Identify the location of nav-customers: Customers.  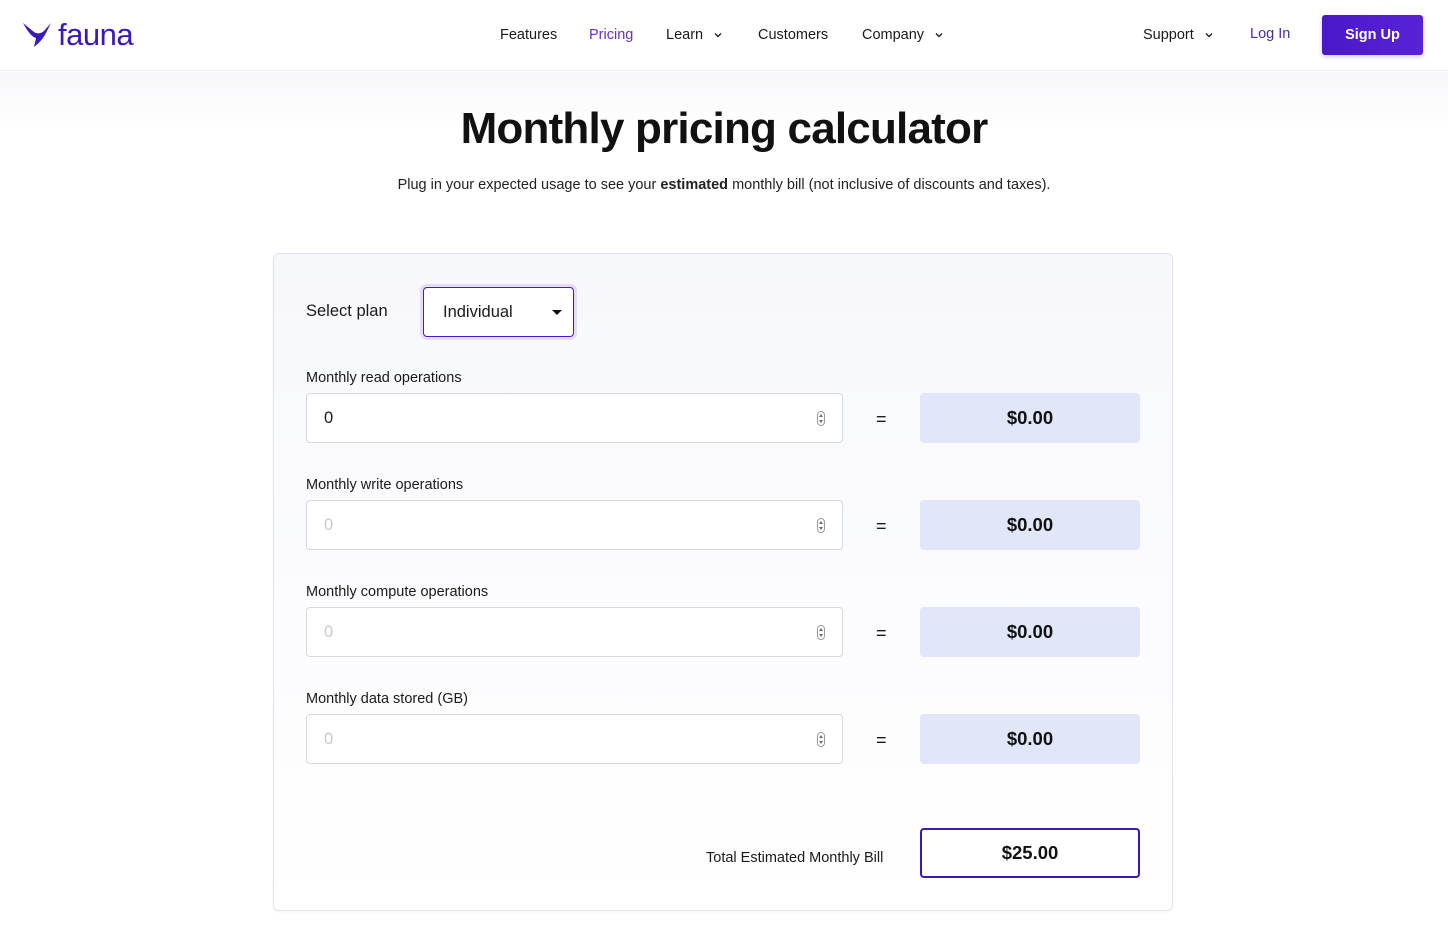
(793, 35).